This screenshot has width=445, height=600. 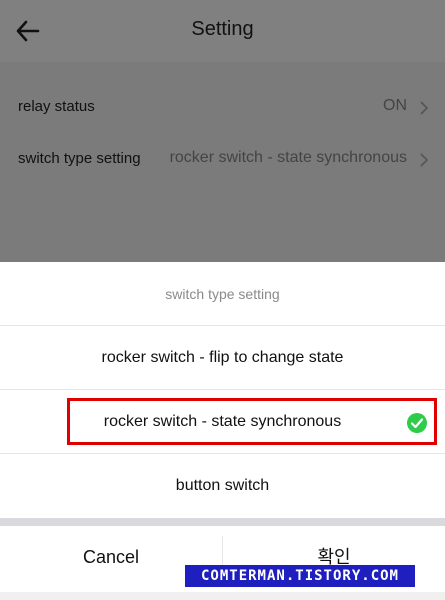 I want to click on header: Setting, so click(x=222, y=31).